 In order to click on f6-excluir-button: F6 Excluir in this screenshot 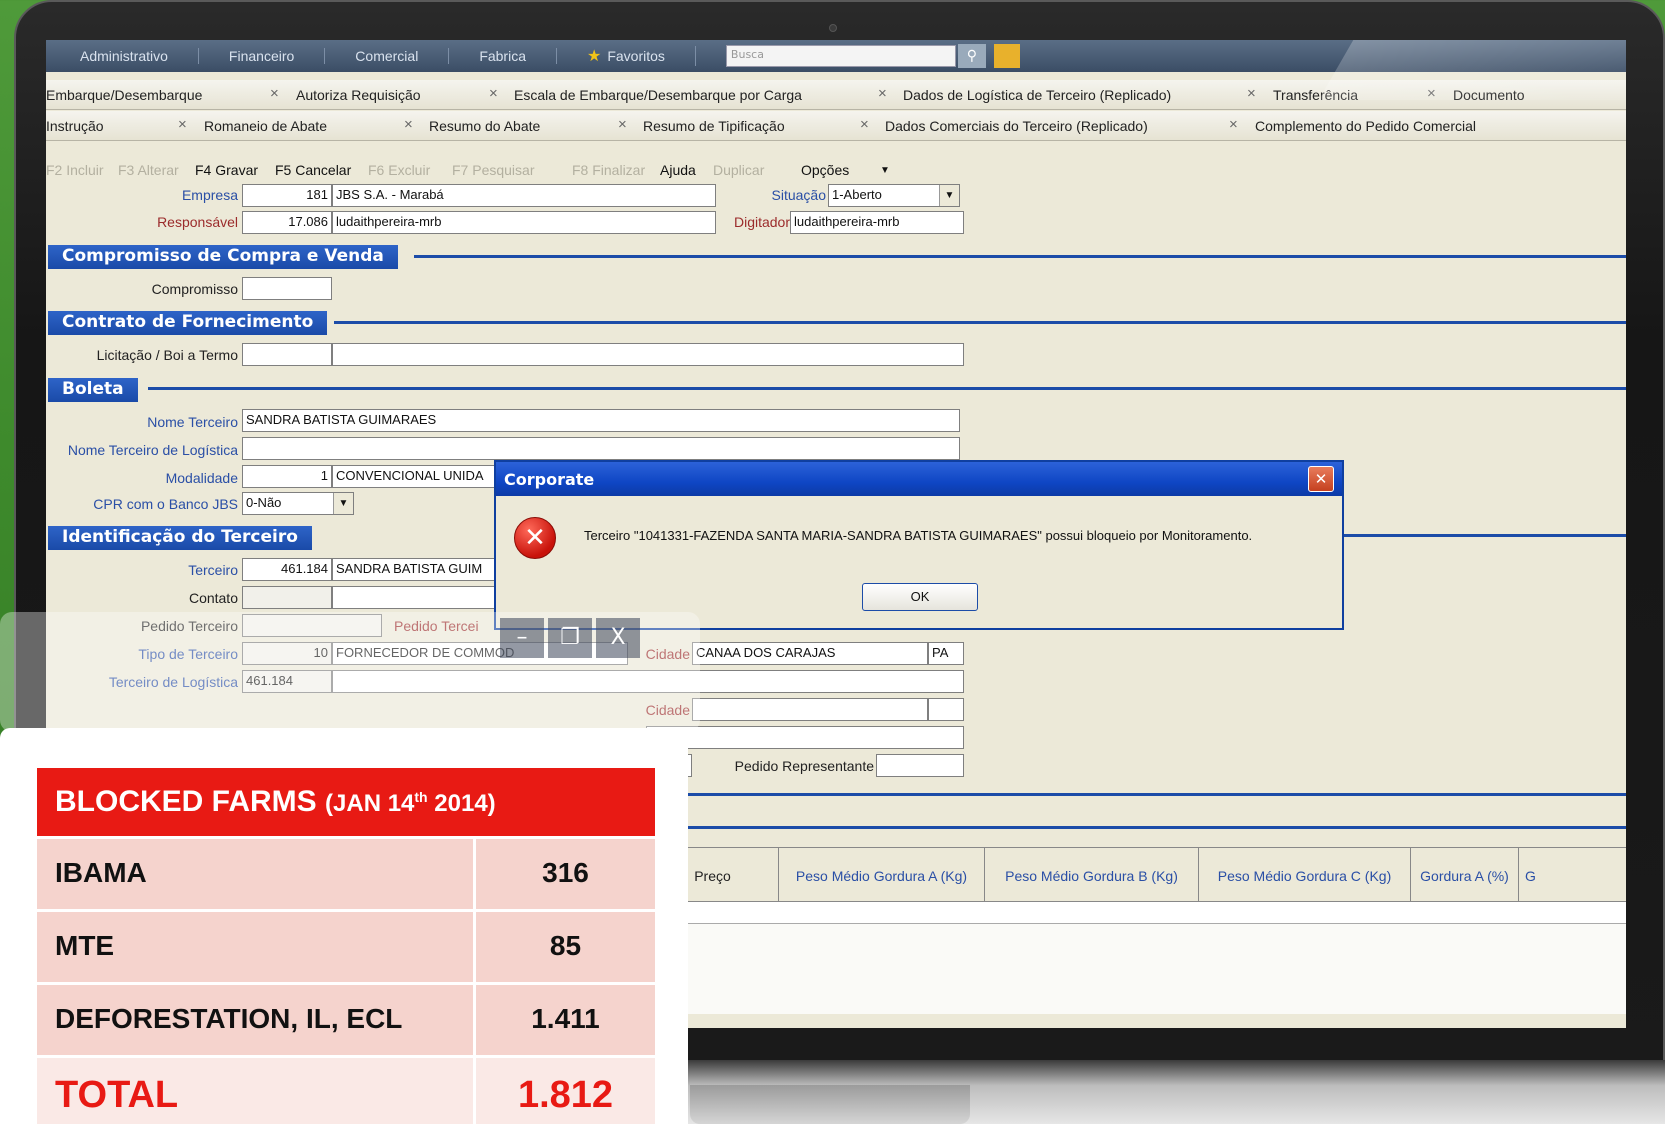, I will do `click(399, 170)`.